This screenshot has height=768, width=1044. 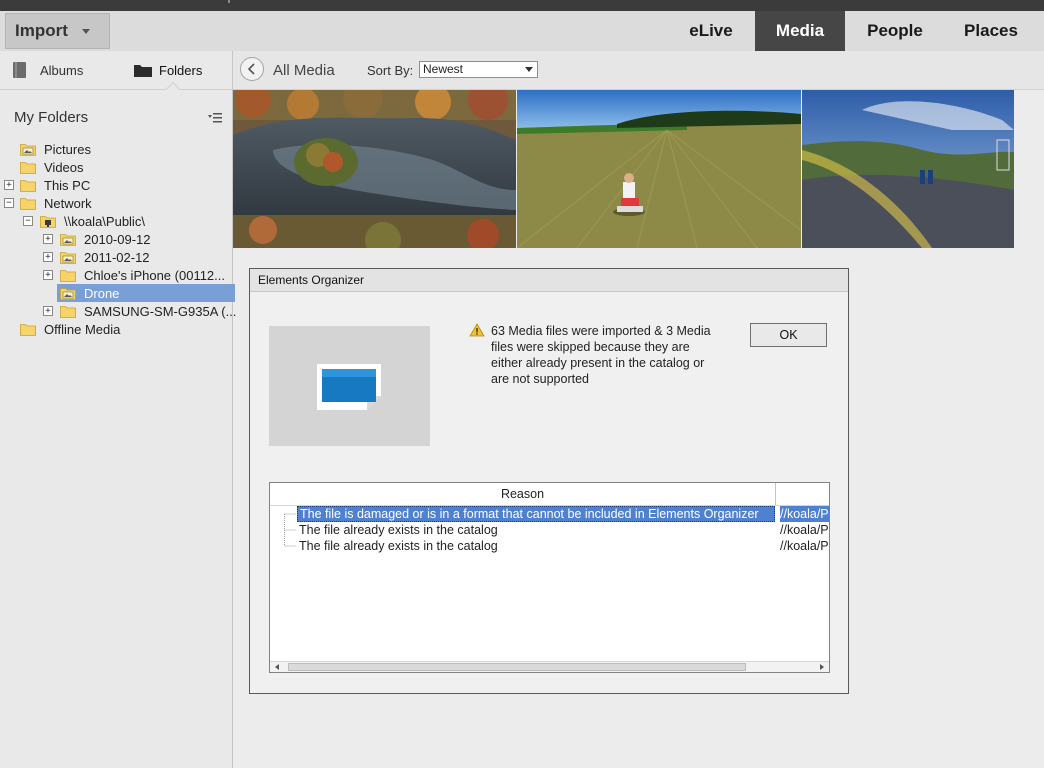 I want to click on tab-people: People, so click(x=895, y=31).